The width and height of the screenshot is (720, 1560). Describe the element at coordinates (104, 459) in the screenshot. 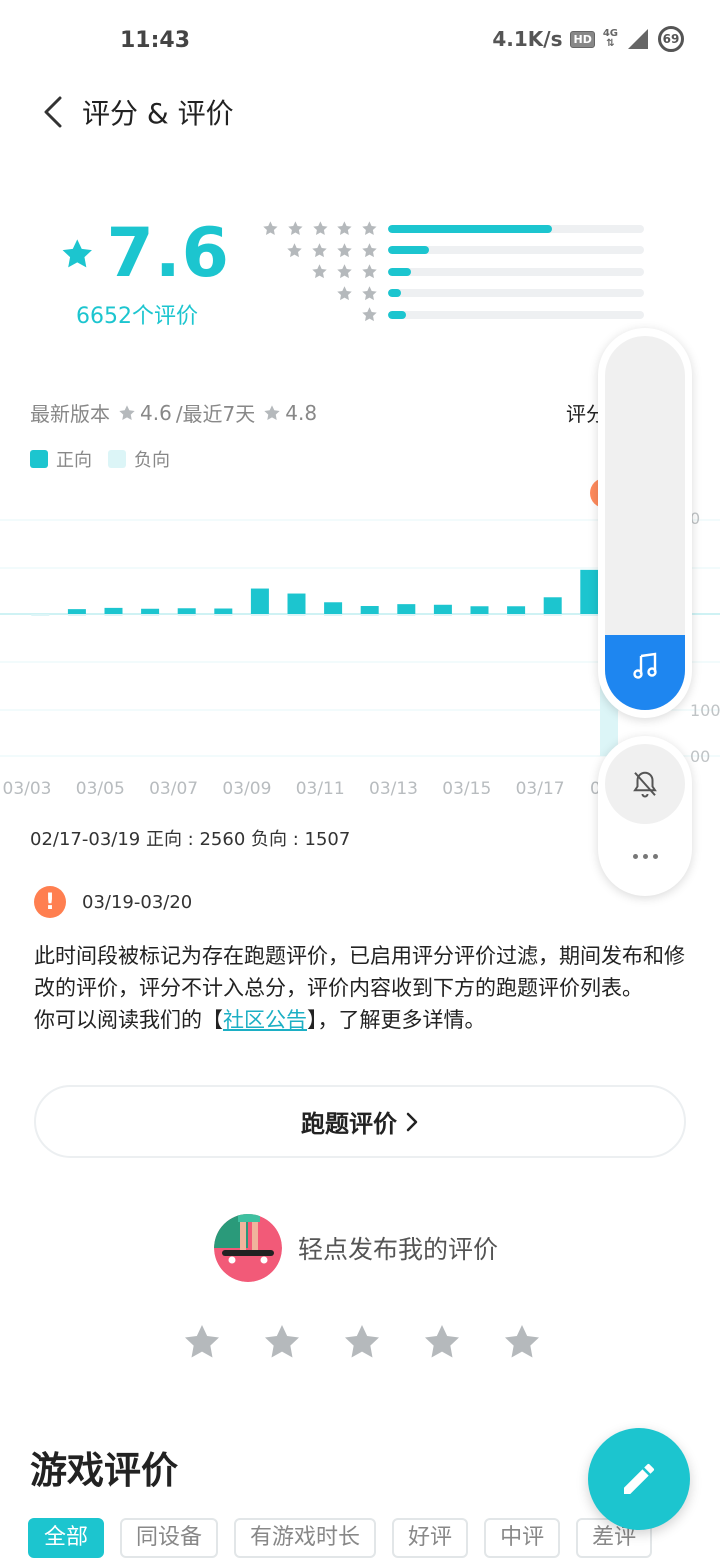

I see `chart-legend: 正向 负向` at that location.